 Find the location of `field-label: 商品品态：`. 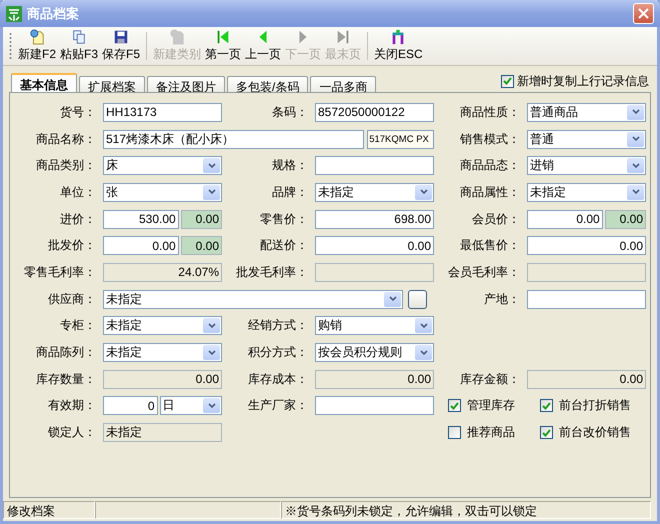

field-label: 商品品态： is located at coordinates (489, 165).